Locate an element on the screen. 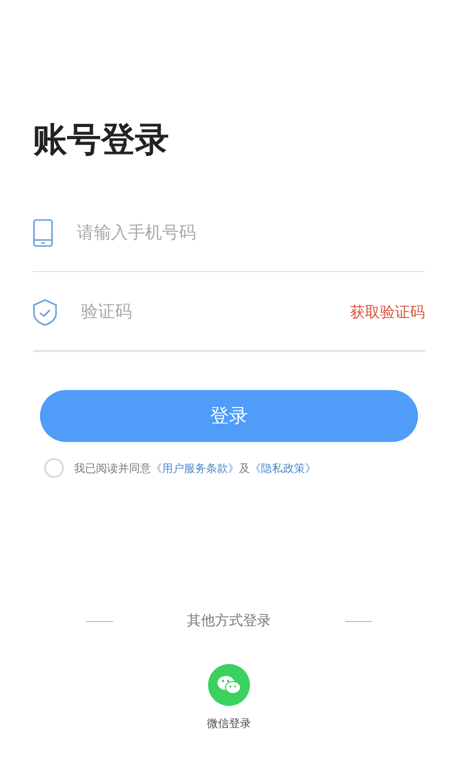 This screenshot has height=774, width=458. login-option-label: 微信登录 is located at coordinates (229, 723).